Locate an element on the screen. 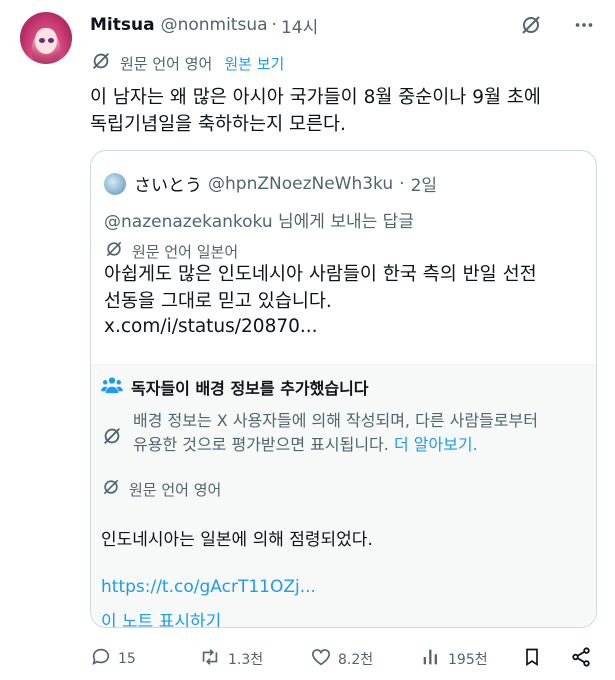 The image size is (615, 680). quote-header: さいとう @hpnZNoezNeWh3ku · 2일 is located at coordinates (270, 183).